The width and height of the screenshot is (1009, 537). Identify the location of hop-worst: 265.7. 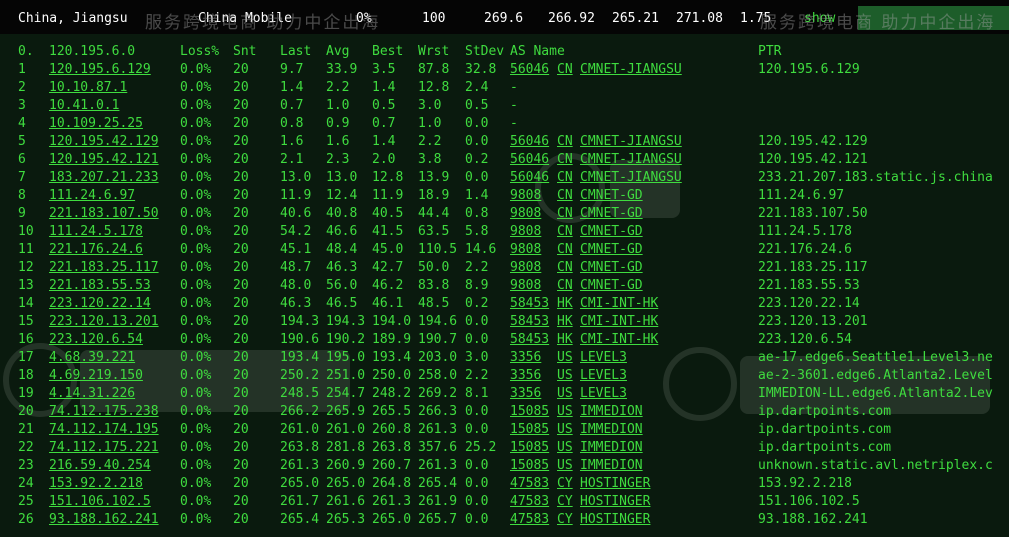
(438, 519).